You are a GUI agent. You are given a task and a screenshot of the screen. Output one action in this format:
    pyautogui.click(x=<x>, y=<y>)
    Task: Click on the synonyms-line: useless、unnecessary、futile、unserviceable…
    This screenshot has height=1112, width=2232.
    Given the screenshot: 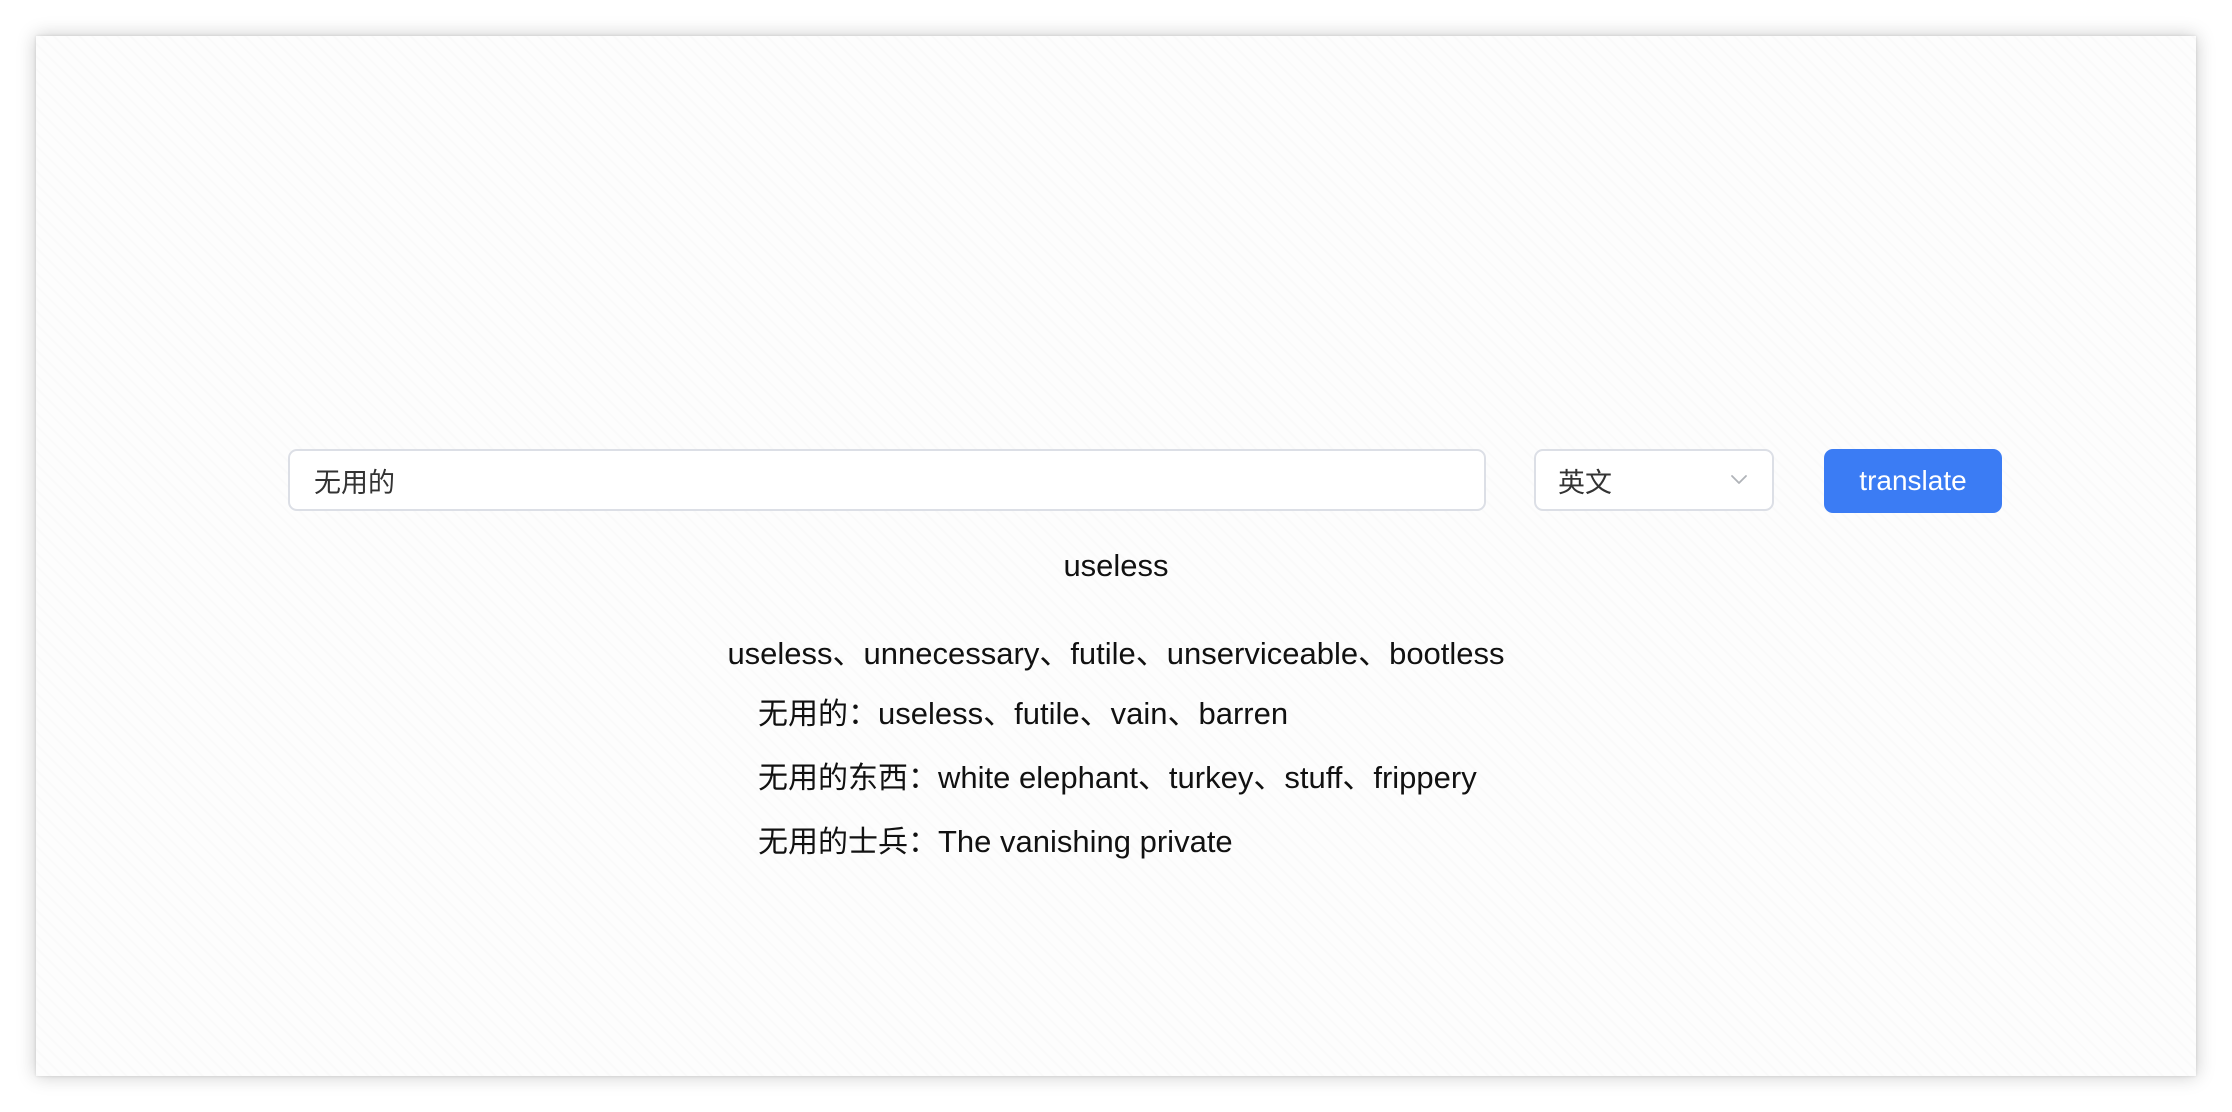 What is the action you would take?
    pyautogui.click(x=1116, y=653)
    